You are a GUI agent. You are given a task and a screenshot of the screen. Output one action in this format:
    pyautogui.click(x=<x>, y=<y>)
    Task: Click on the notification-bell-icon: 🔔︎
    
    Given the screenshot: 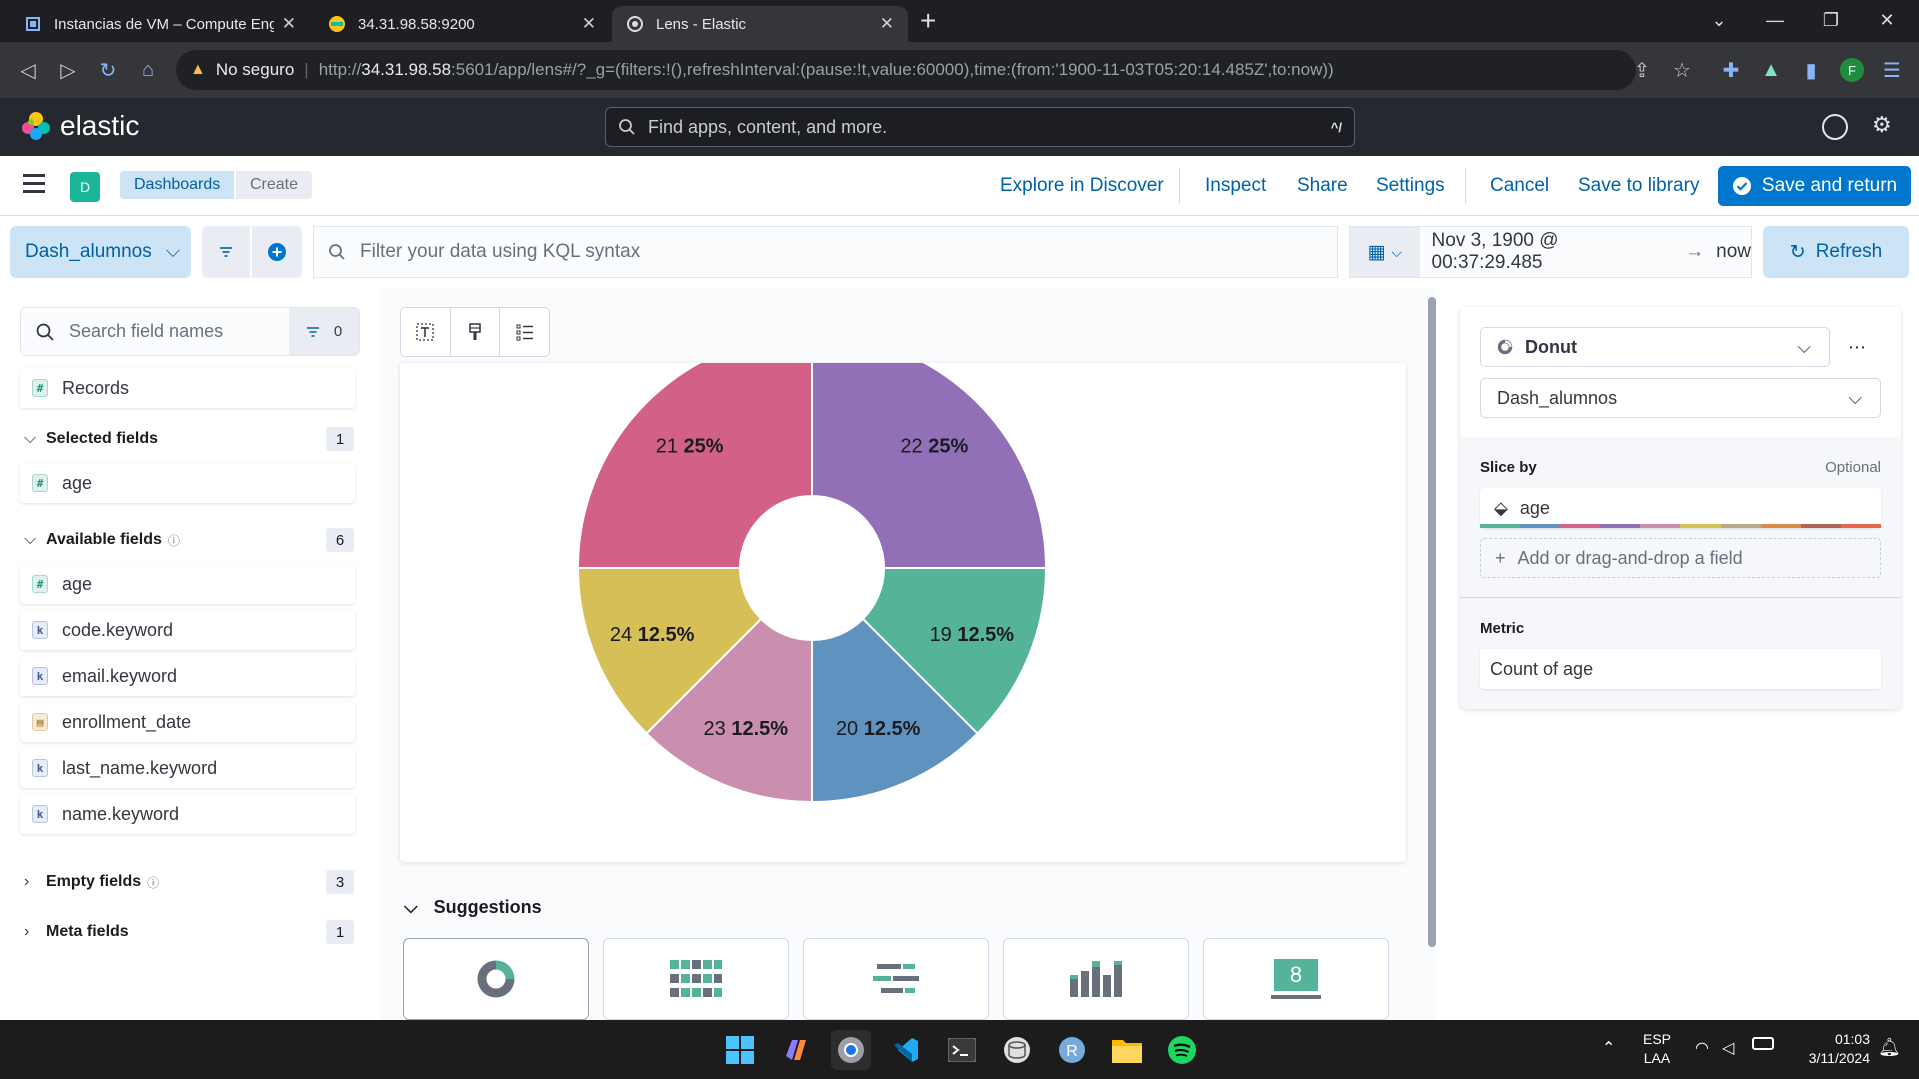 What is the action you would take?
    pyautogui.click(x=1889, y=1047)
    